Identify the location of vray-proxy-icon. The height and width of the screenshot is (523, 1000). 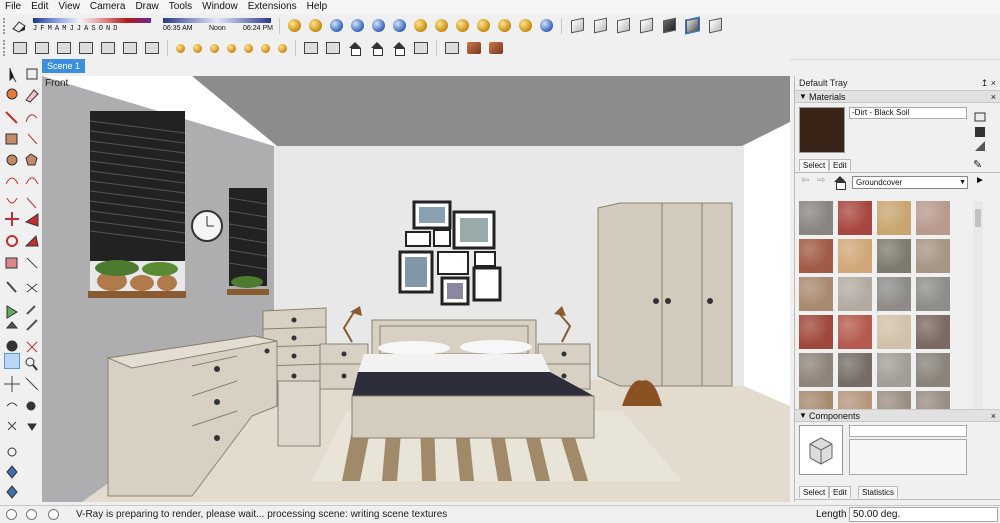
(282, 48).